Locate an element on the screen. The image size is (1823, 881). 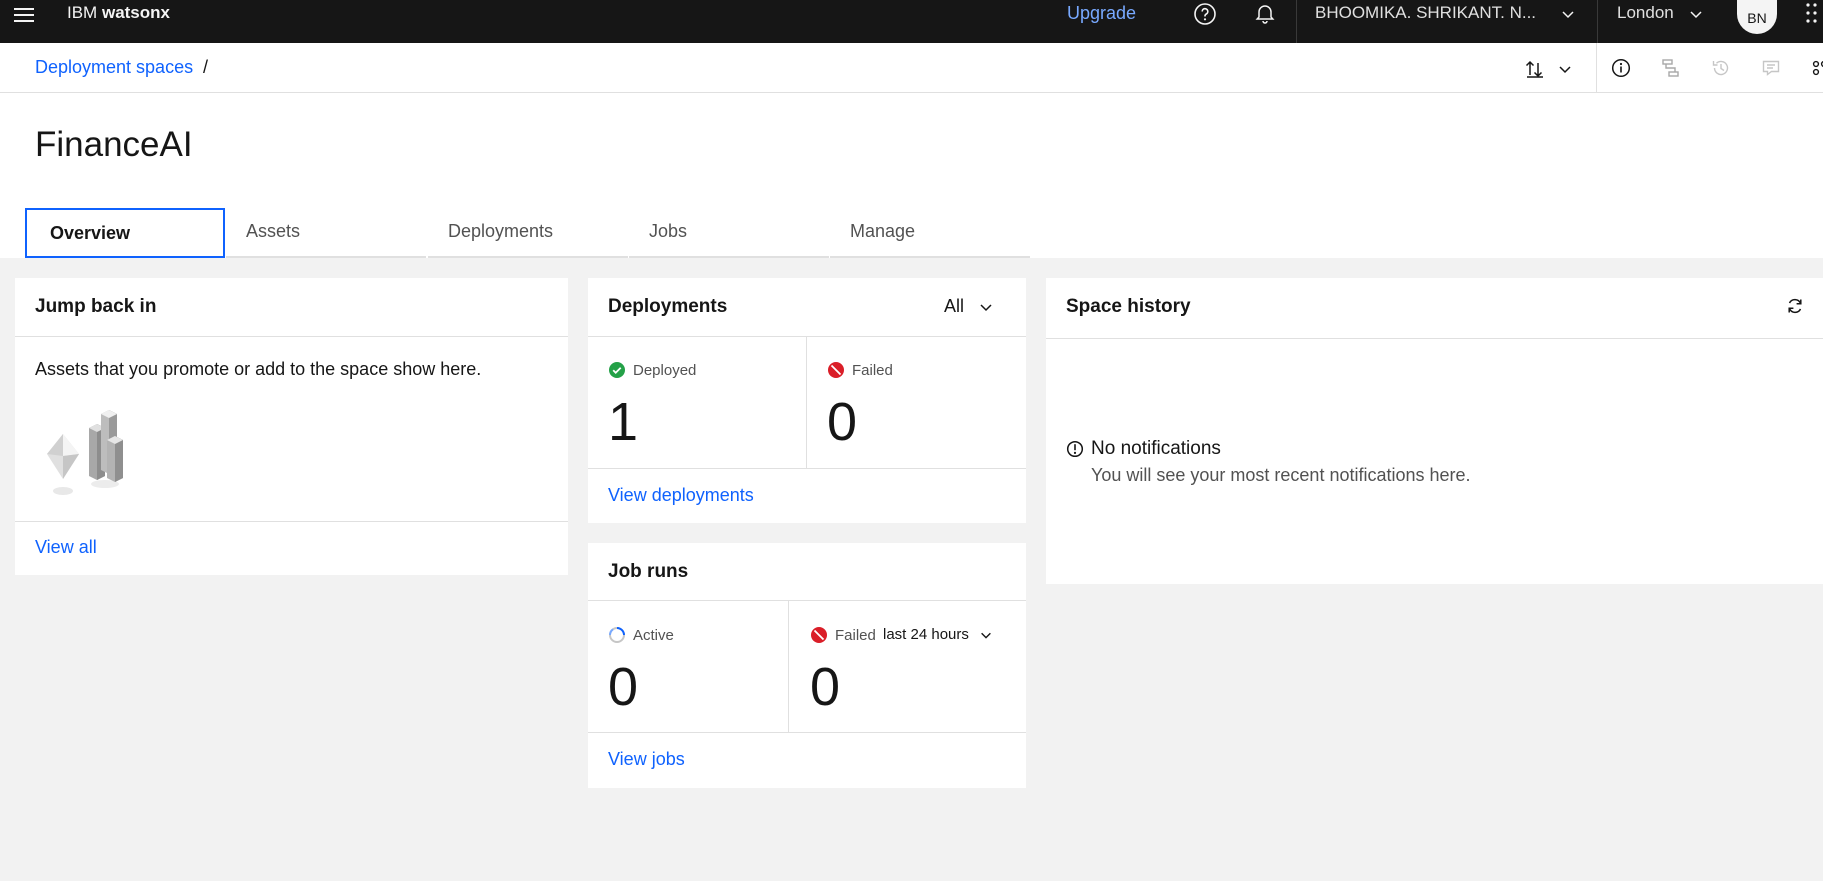
time-period-dropdown: last 24 hours is located at coordinates (938, 634).